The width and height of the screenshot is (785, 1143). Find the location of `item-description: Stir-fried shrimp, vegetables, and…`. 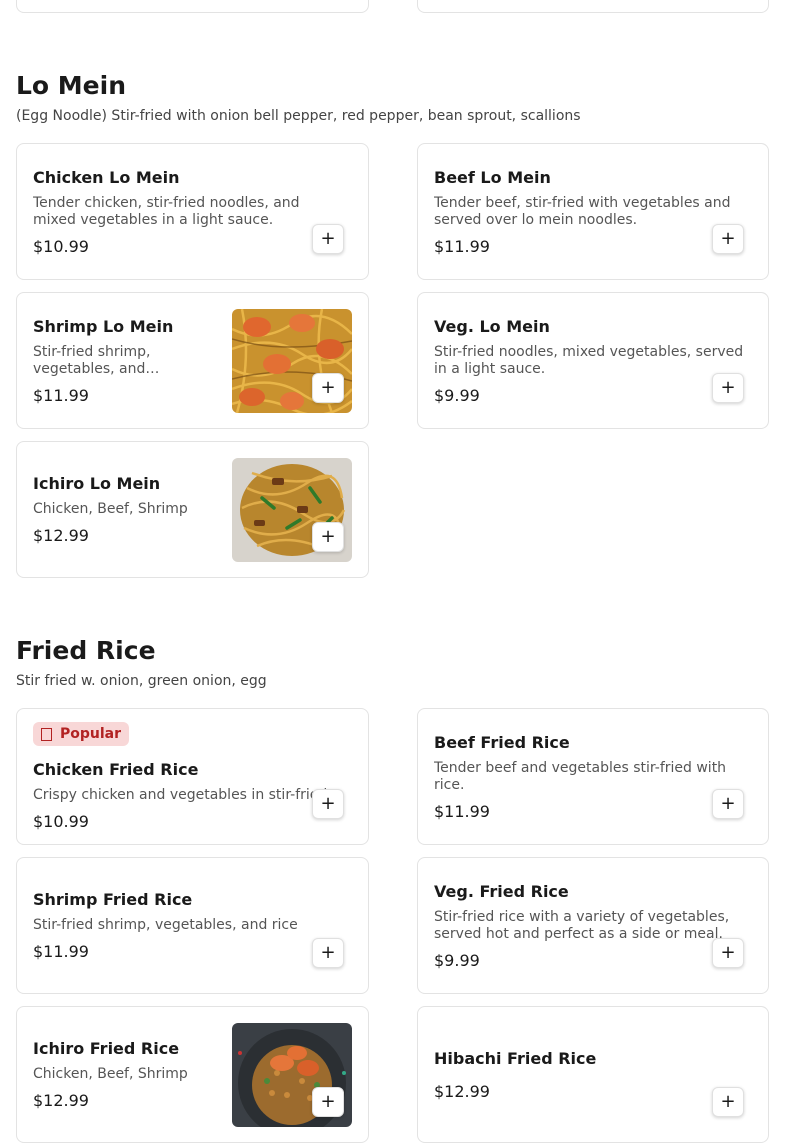

item-description: Stir-fried shrimp, vegetables, and… is located at coordinates (96, 360).